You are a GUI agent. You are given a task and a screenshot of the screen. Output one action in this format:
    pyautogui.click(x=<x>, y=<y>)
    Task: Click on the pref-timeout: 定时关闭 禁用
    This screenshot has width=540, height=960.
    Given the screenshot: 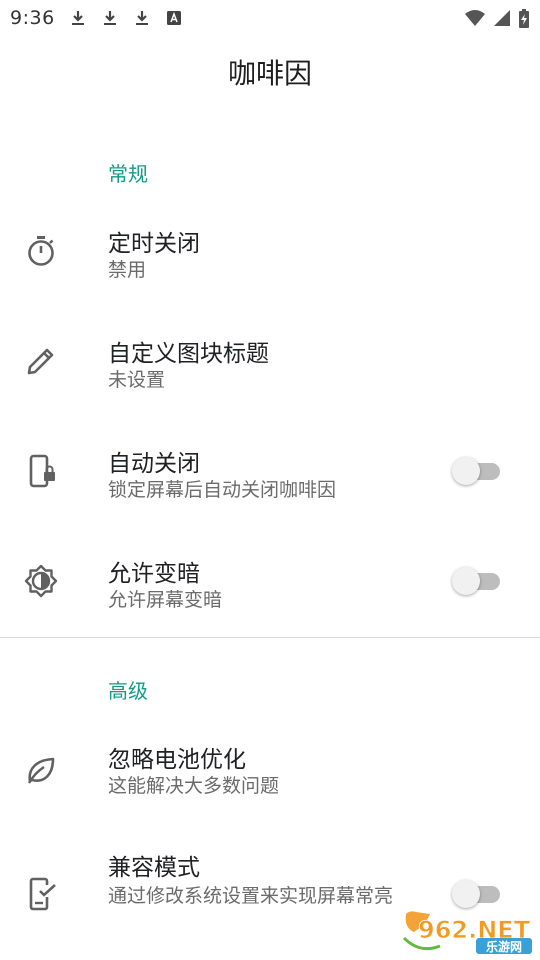 What is the action you would take?
    pyautogui.click(x=270, y=255)
    